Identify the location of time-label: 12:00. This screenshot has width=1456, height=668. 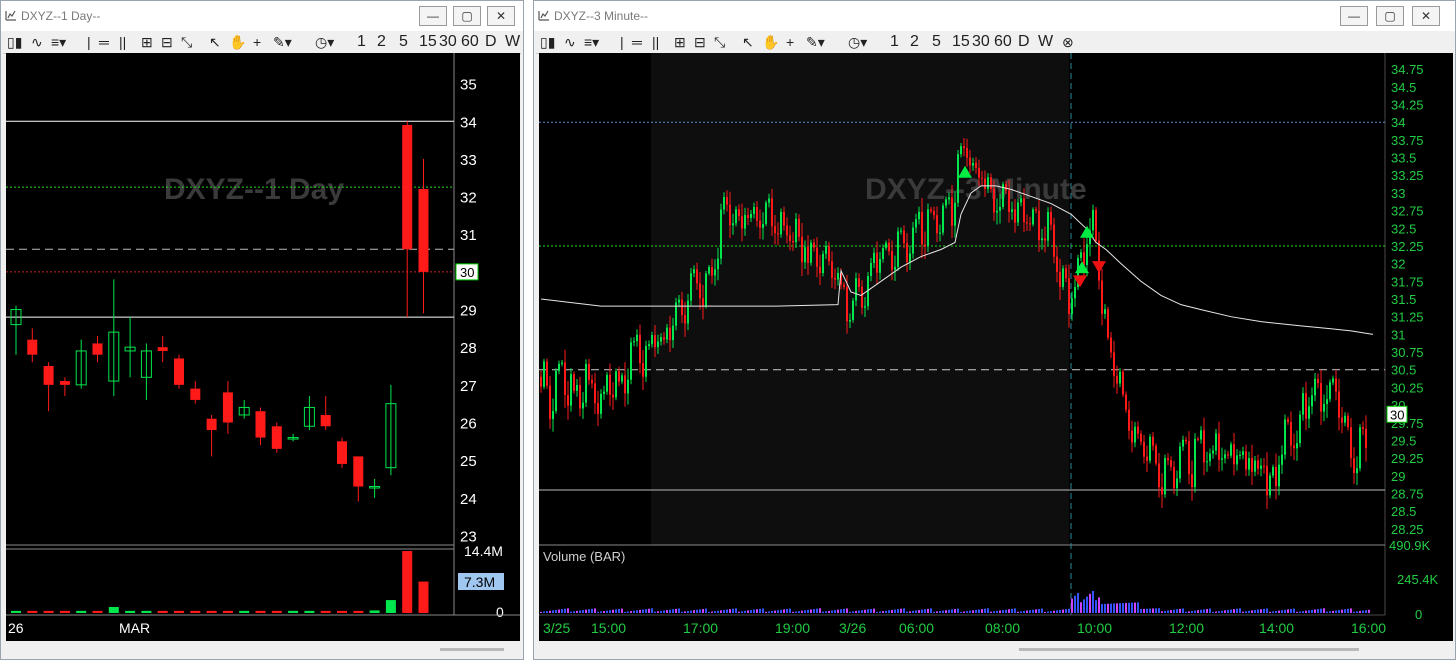
(1186, 628).